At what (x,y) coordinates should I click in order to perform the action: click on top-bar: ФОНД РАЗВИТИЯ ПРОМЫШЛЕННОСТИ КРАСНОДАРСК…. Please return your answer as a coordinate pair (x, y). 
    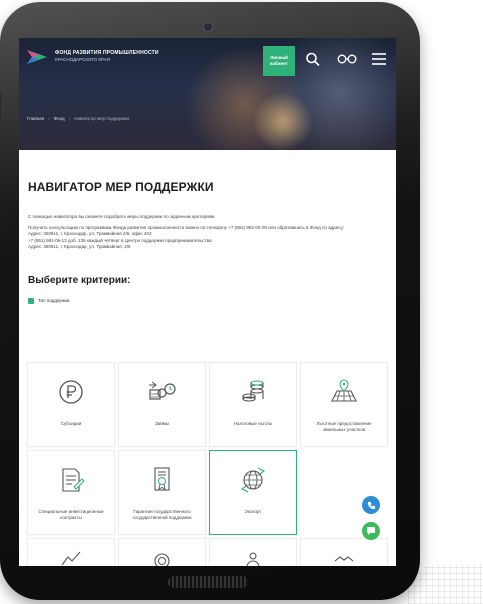
    Looking at the image, I should click on (207, 58).